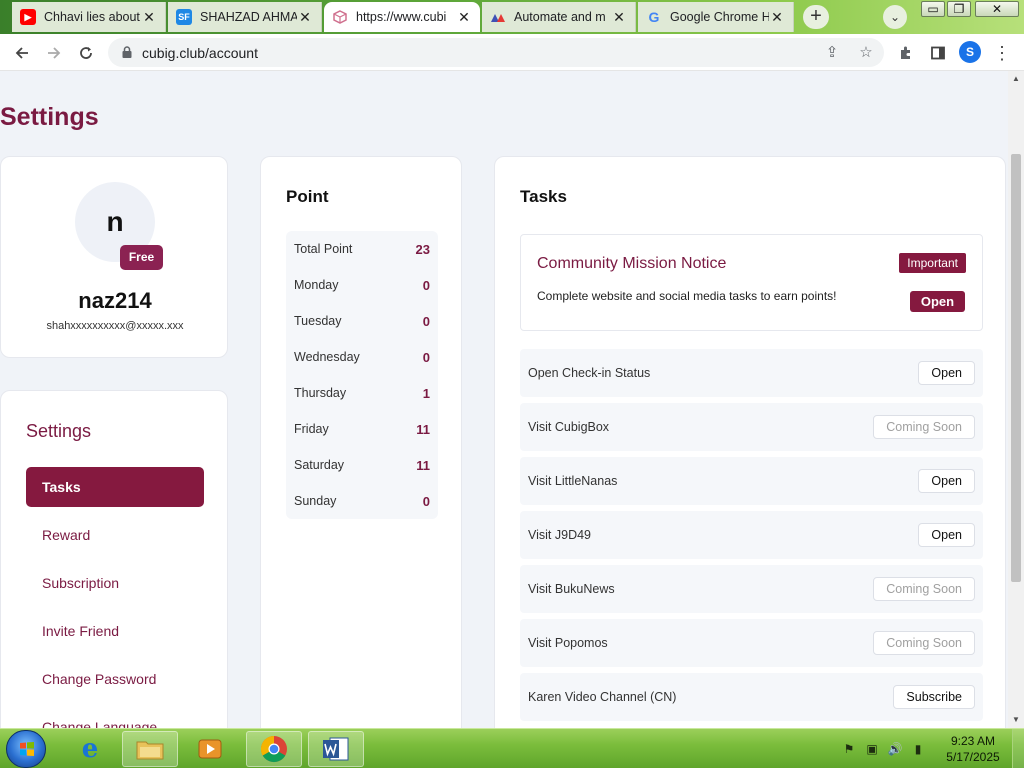 This screenshot has height=768, width=1024. I want to click on tab-title: https://www.cubi, so click(401, 17).